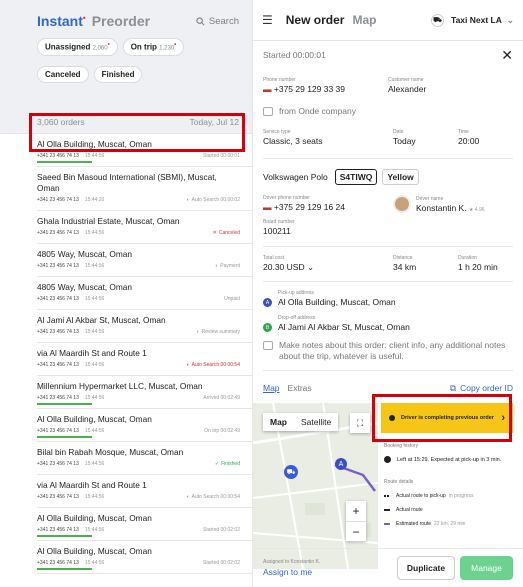 The width and height of the screenshot is (523, 587). What do you see at coordinates (344, 327) in the screenshot?
I see `dropoff-value: Al Jami Al Akbar St, Muscat, Oman` at bounding box center [344, 327].